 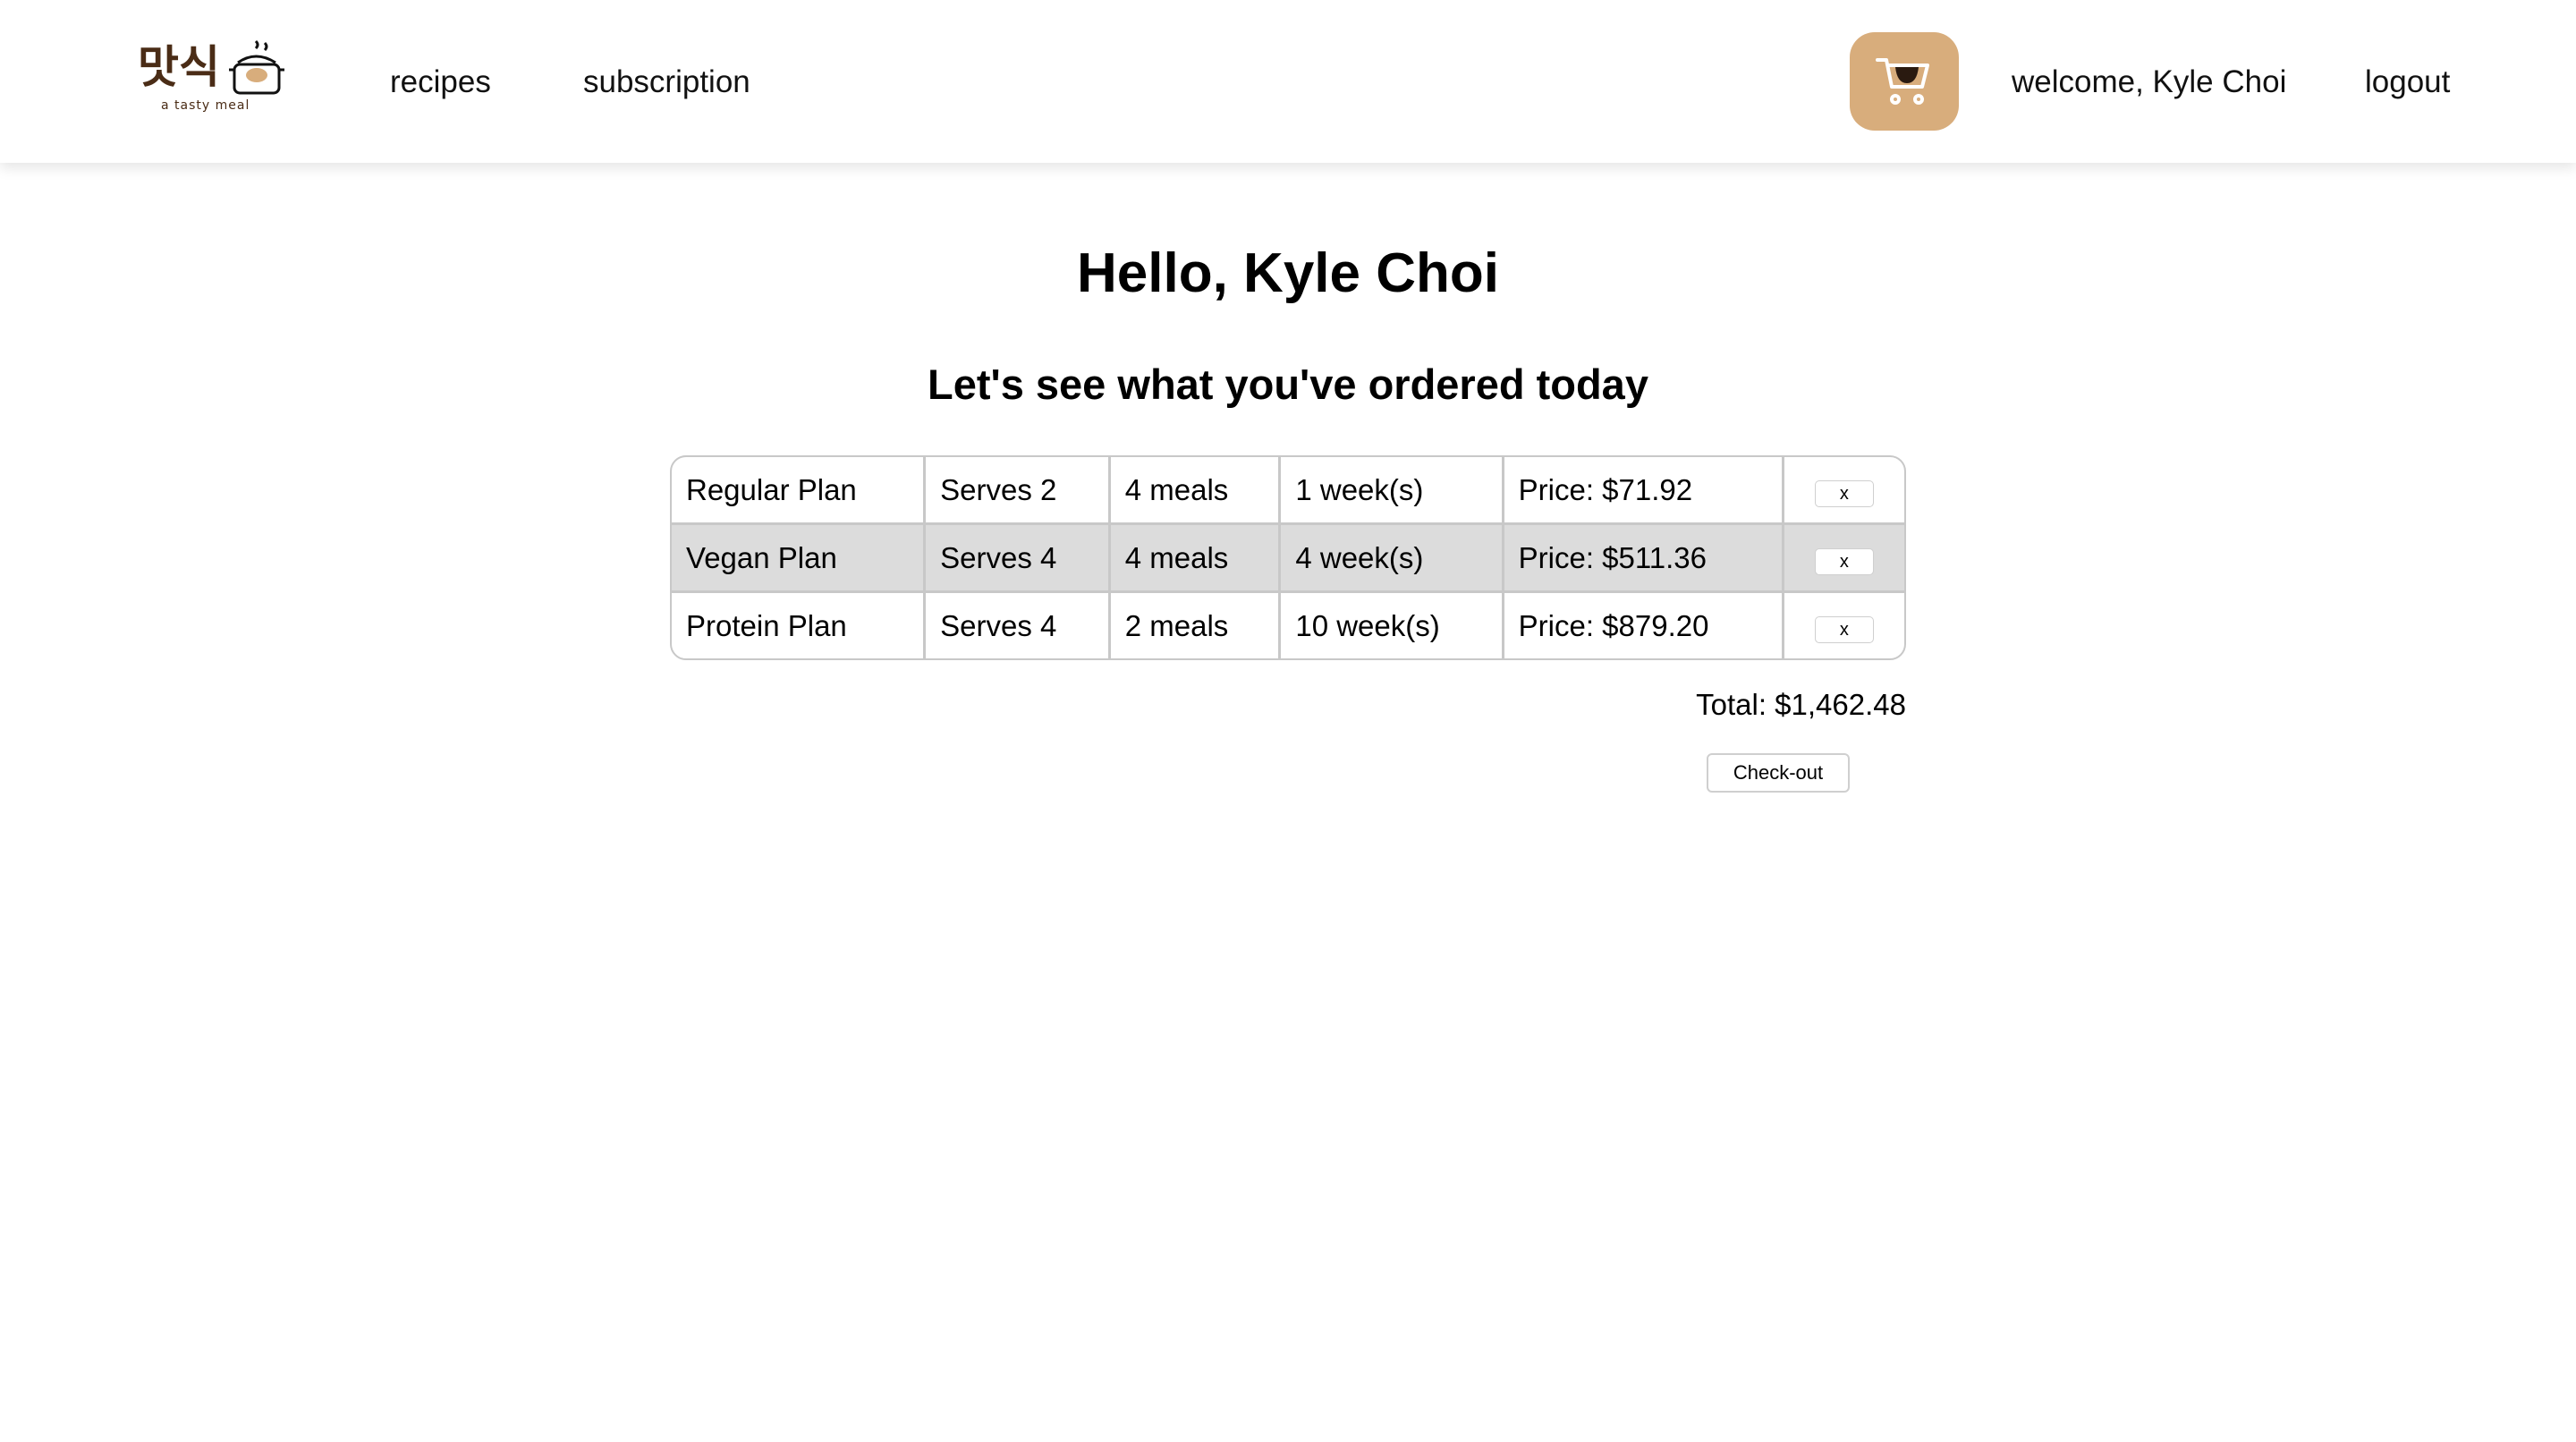 I want to click on logout-link: logout, so click(x=2407, y=82).